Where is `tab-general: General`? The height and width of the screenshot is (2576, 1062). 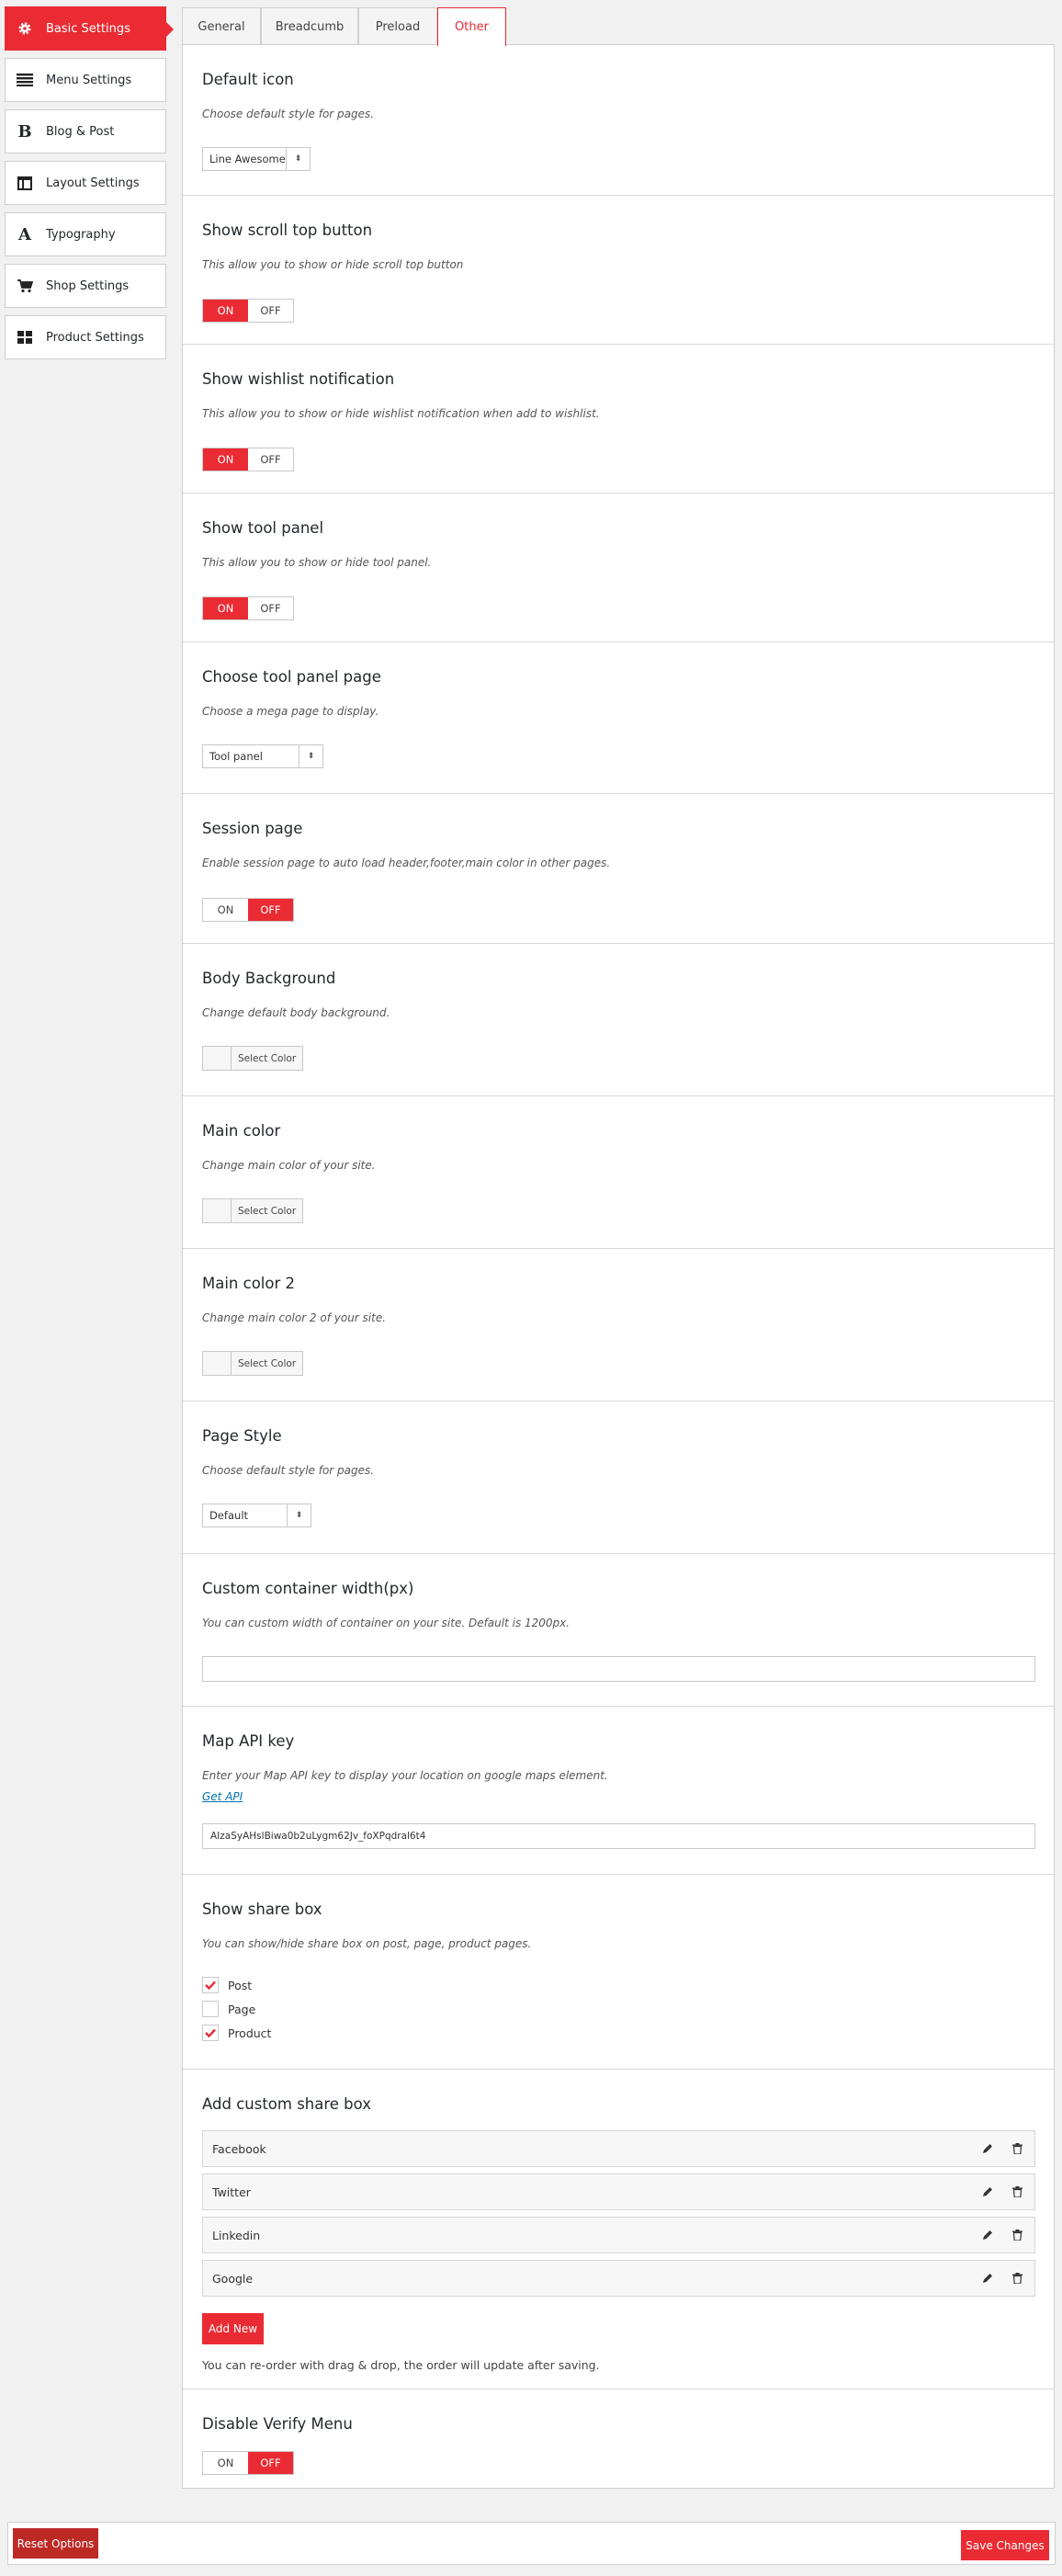 tab-general: General is located at coordinates (221, 26).